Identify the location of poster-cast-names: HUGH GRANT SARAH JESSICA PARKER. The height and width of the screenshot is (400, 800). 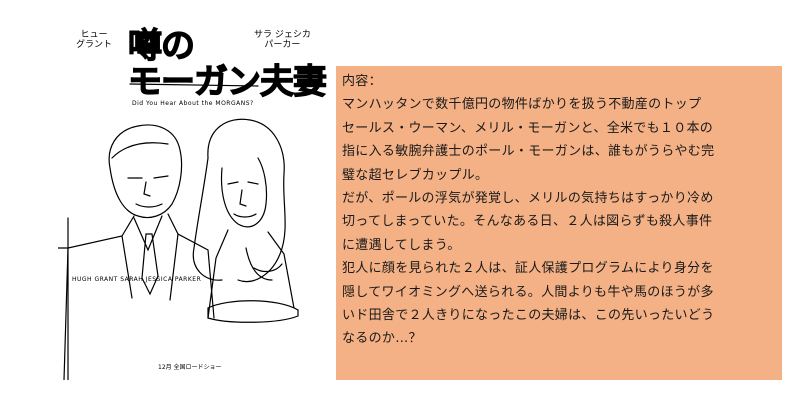
(137, 279).